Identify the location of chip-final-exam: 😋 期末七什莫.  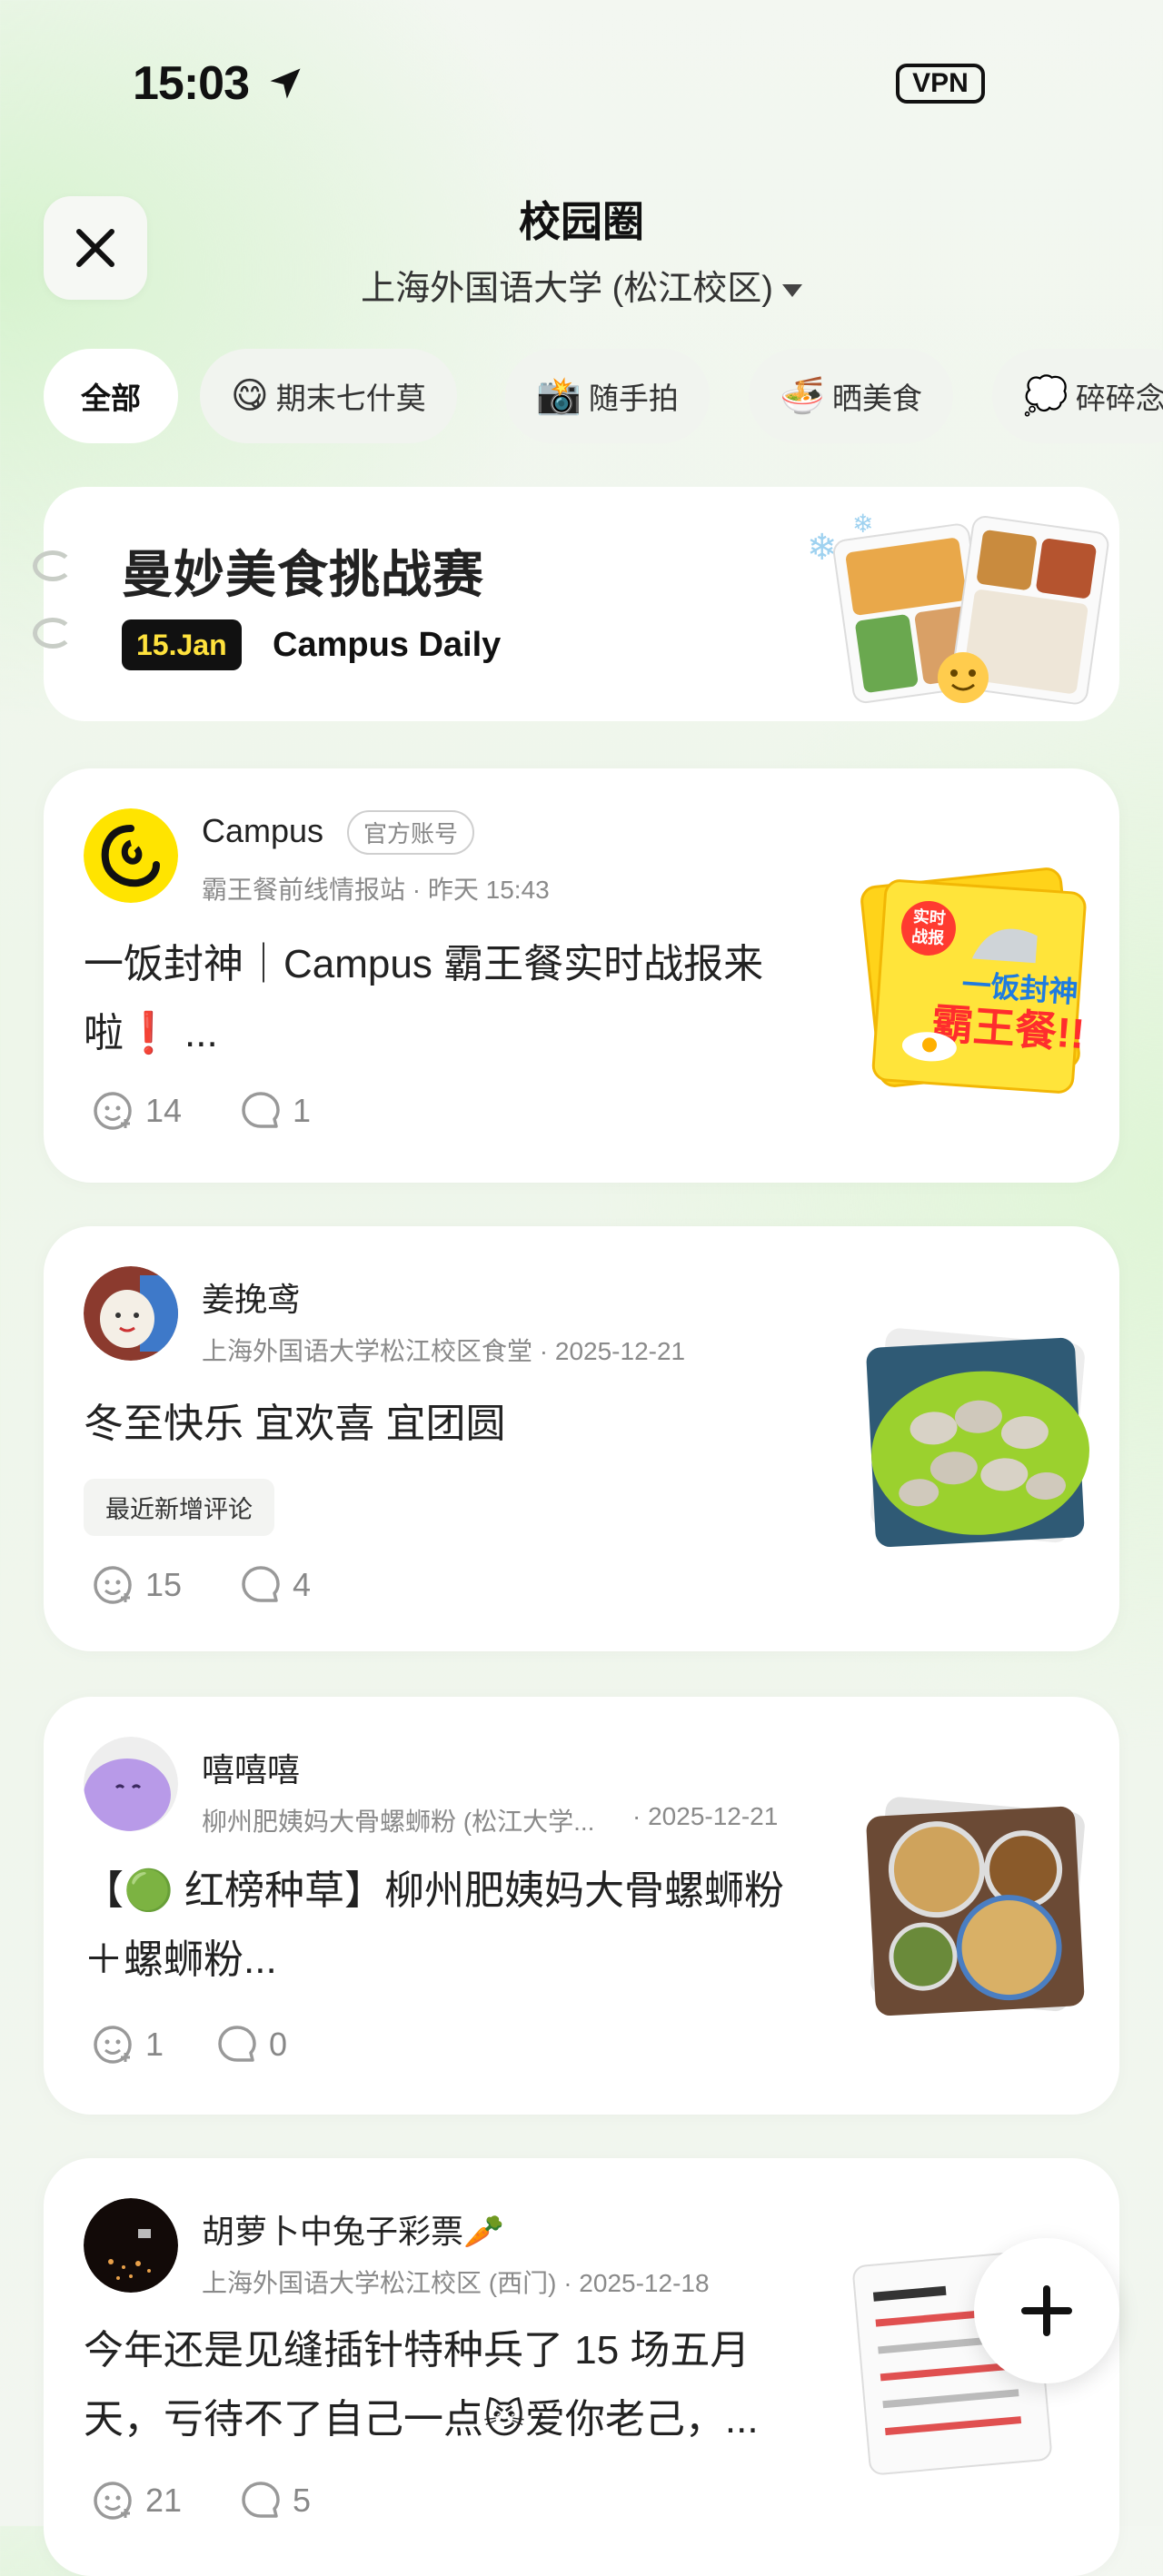
(328, 396).